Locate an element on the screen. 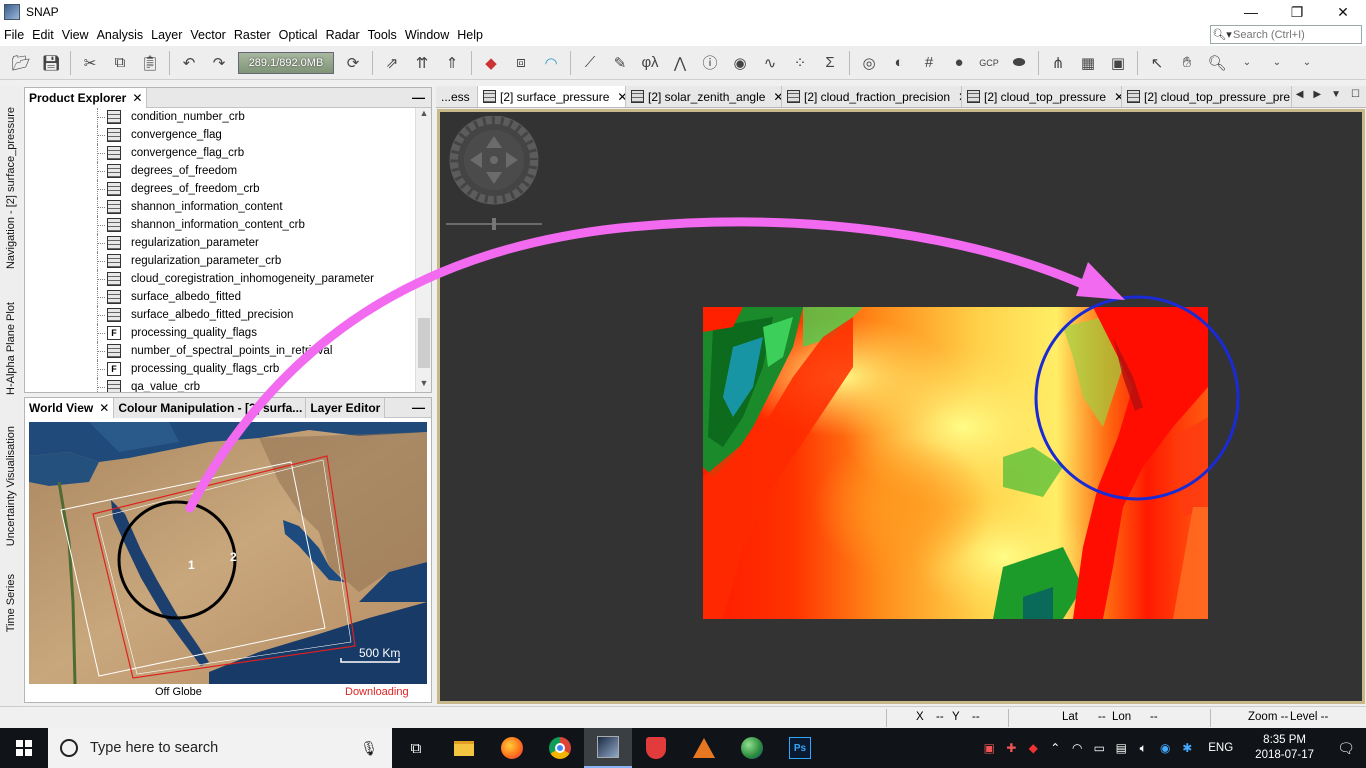 This screenshot has width=1366, height=768. redo-icon: ↷ is located at coordinates (219, 63).